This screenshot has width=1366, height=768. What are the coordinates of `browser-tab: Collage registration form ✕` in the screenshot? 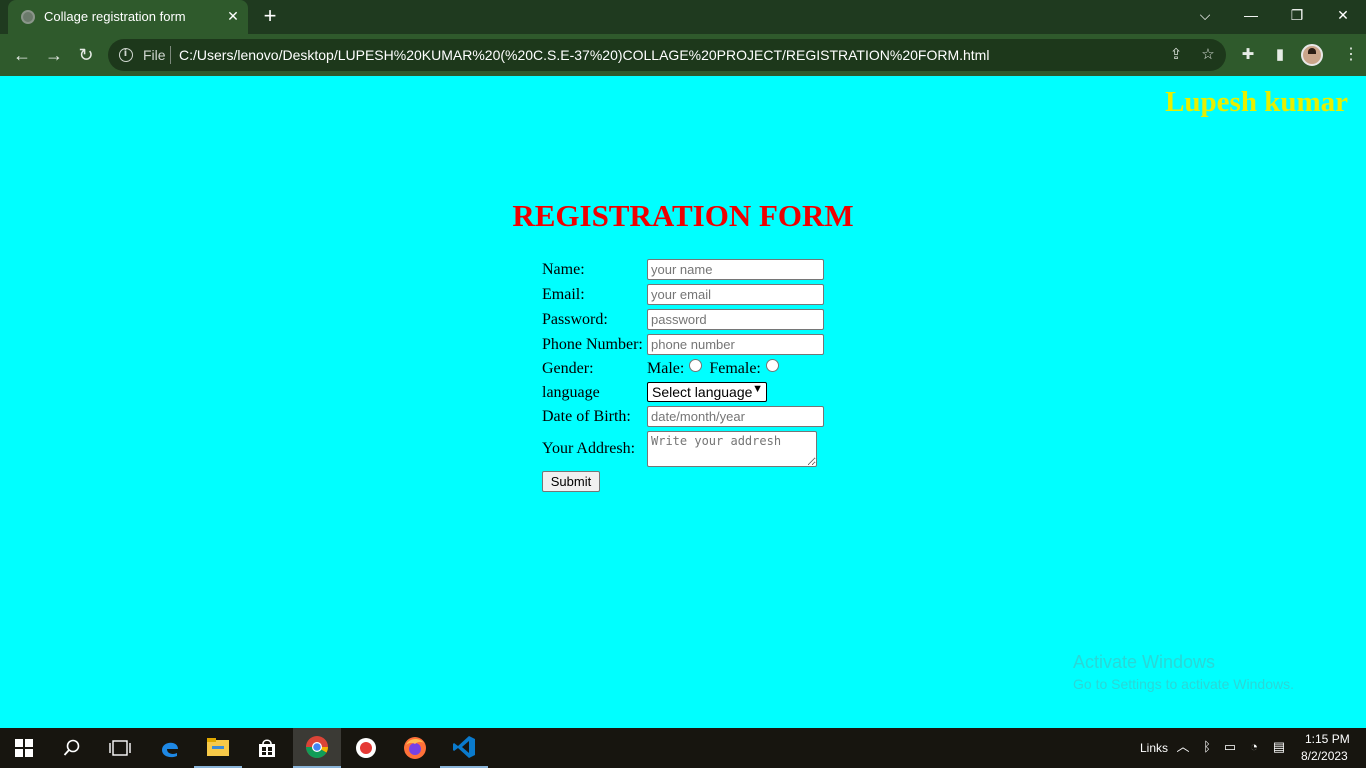 It's located at (128, 17).